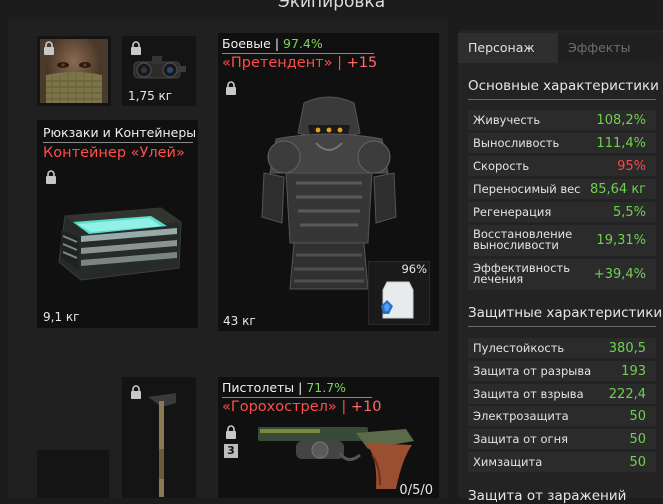 This screenshot has width=663, height=504. I want to click on window-title: Экипировка, so click(331, 6).